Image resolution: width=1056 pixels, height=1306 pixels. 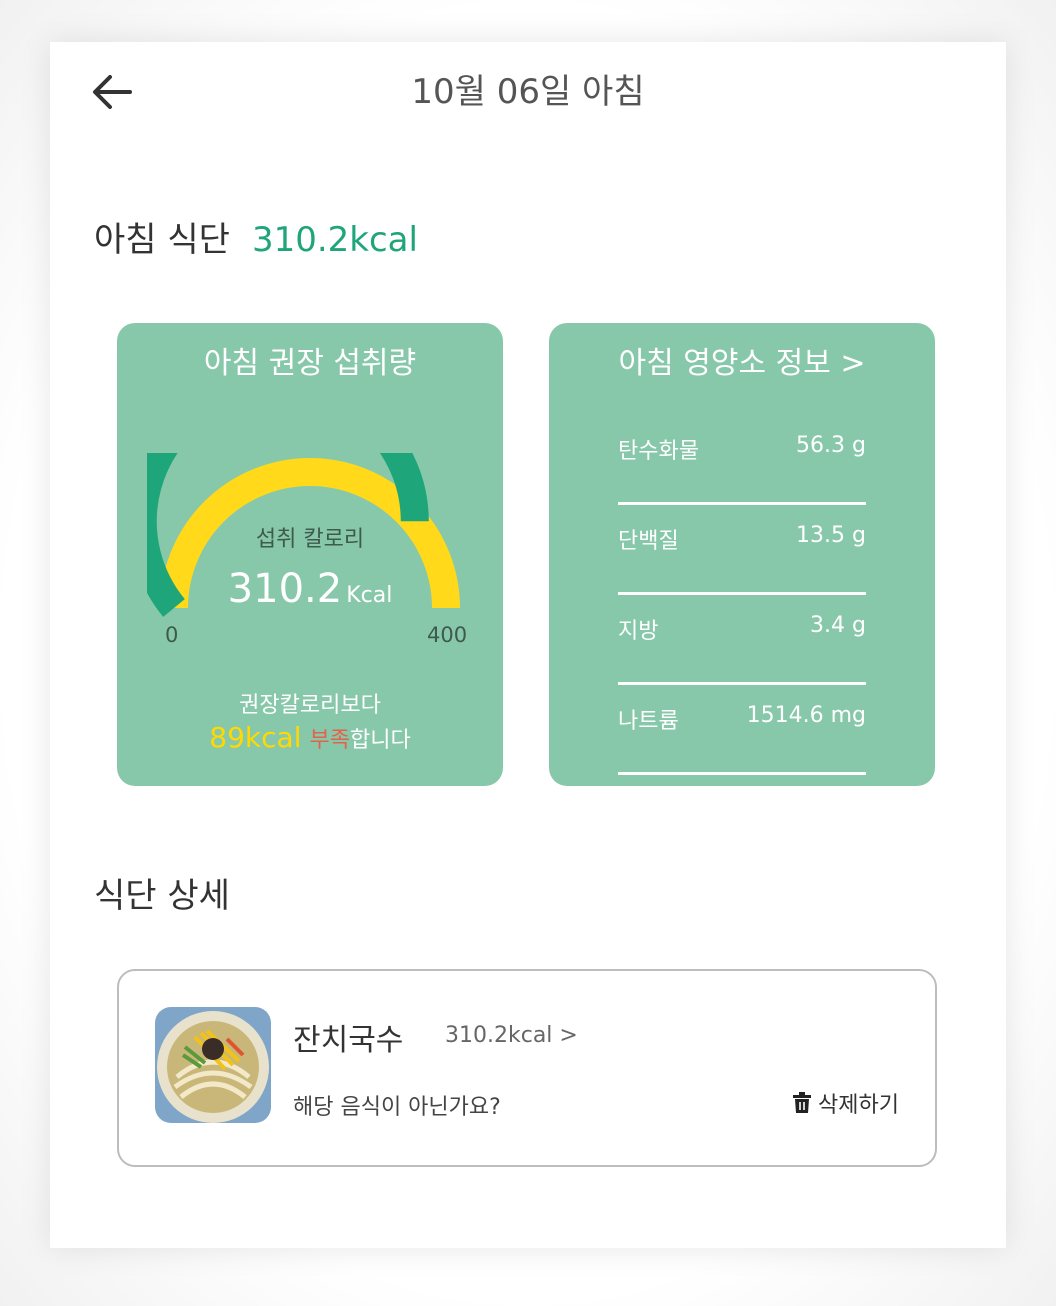 I want to click on nutrient-value: 3.4 g, so click(x=838, y=625).